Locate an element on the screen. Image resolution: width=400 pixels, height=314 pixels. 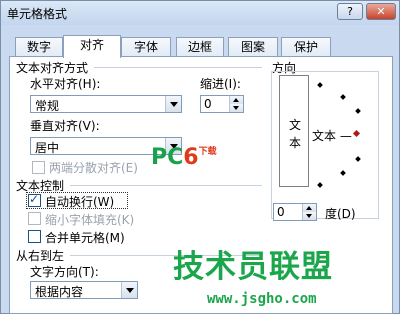
tab-strip: 数字 对齐 字体 边框 图案 保护 is located at coordinates (201, 46).